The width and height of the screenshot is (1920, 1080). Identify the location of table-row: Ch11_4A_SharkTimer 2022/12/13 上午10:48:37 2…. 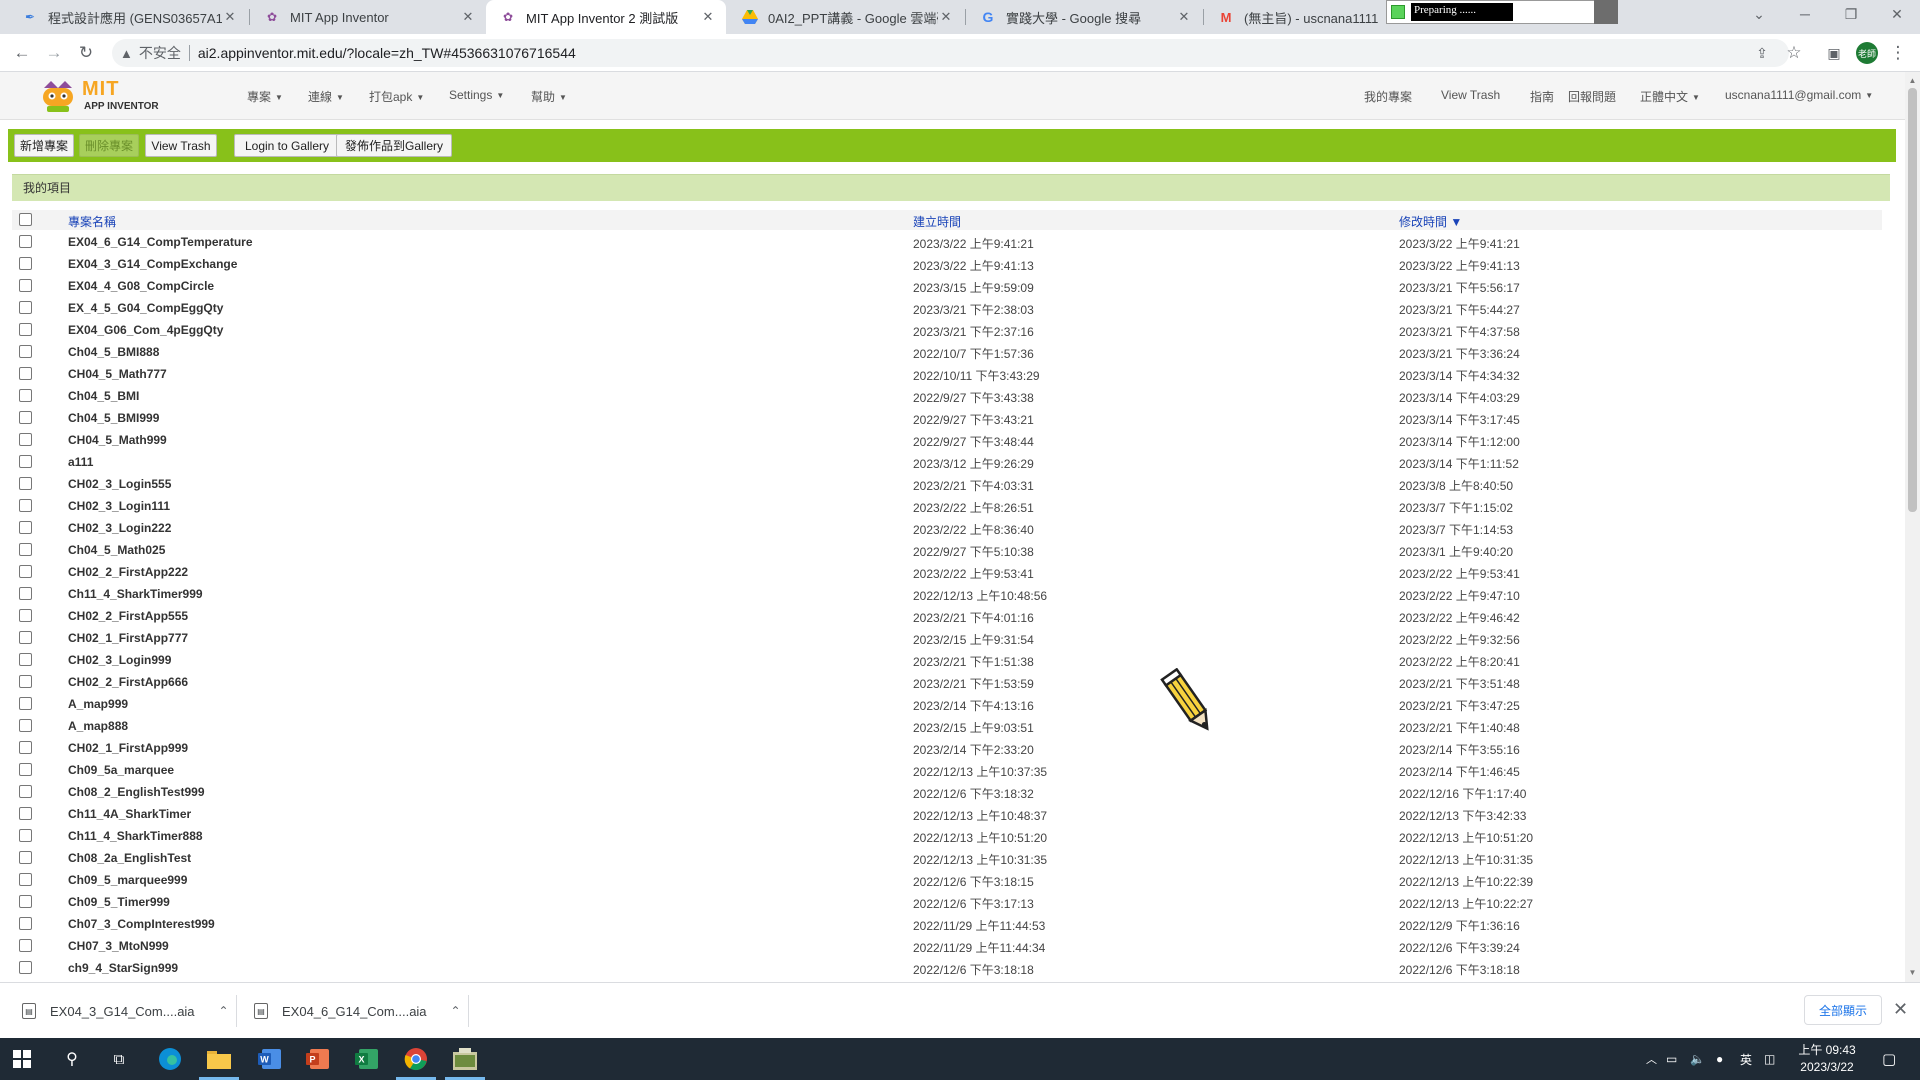
(947, 814).